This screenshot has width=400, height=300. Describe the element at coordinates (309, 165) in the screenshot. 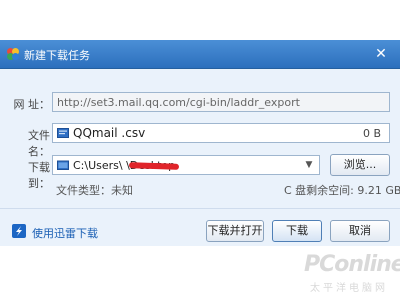

I see `chevron-down-icon: ▼` at that location.